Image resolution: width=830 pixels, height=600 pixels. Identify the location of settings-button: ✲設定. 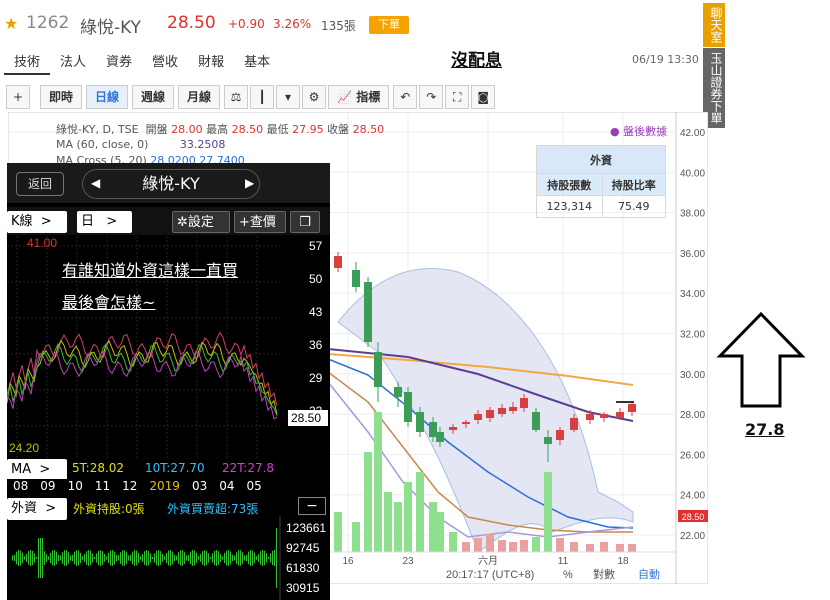
(201, 222).